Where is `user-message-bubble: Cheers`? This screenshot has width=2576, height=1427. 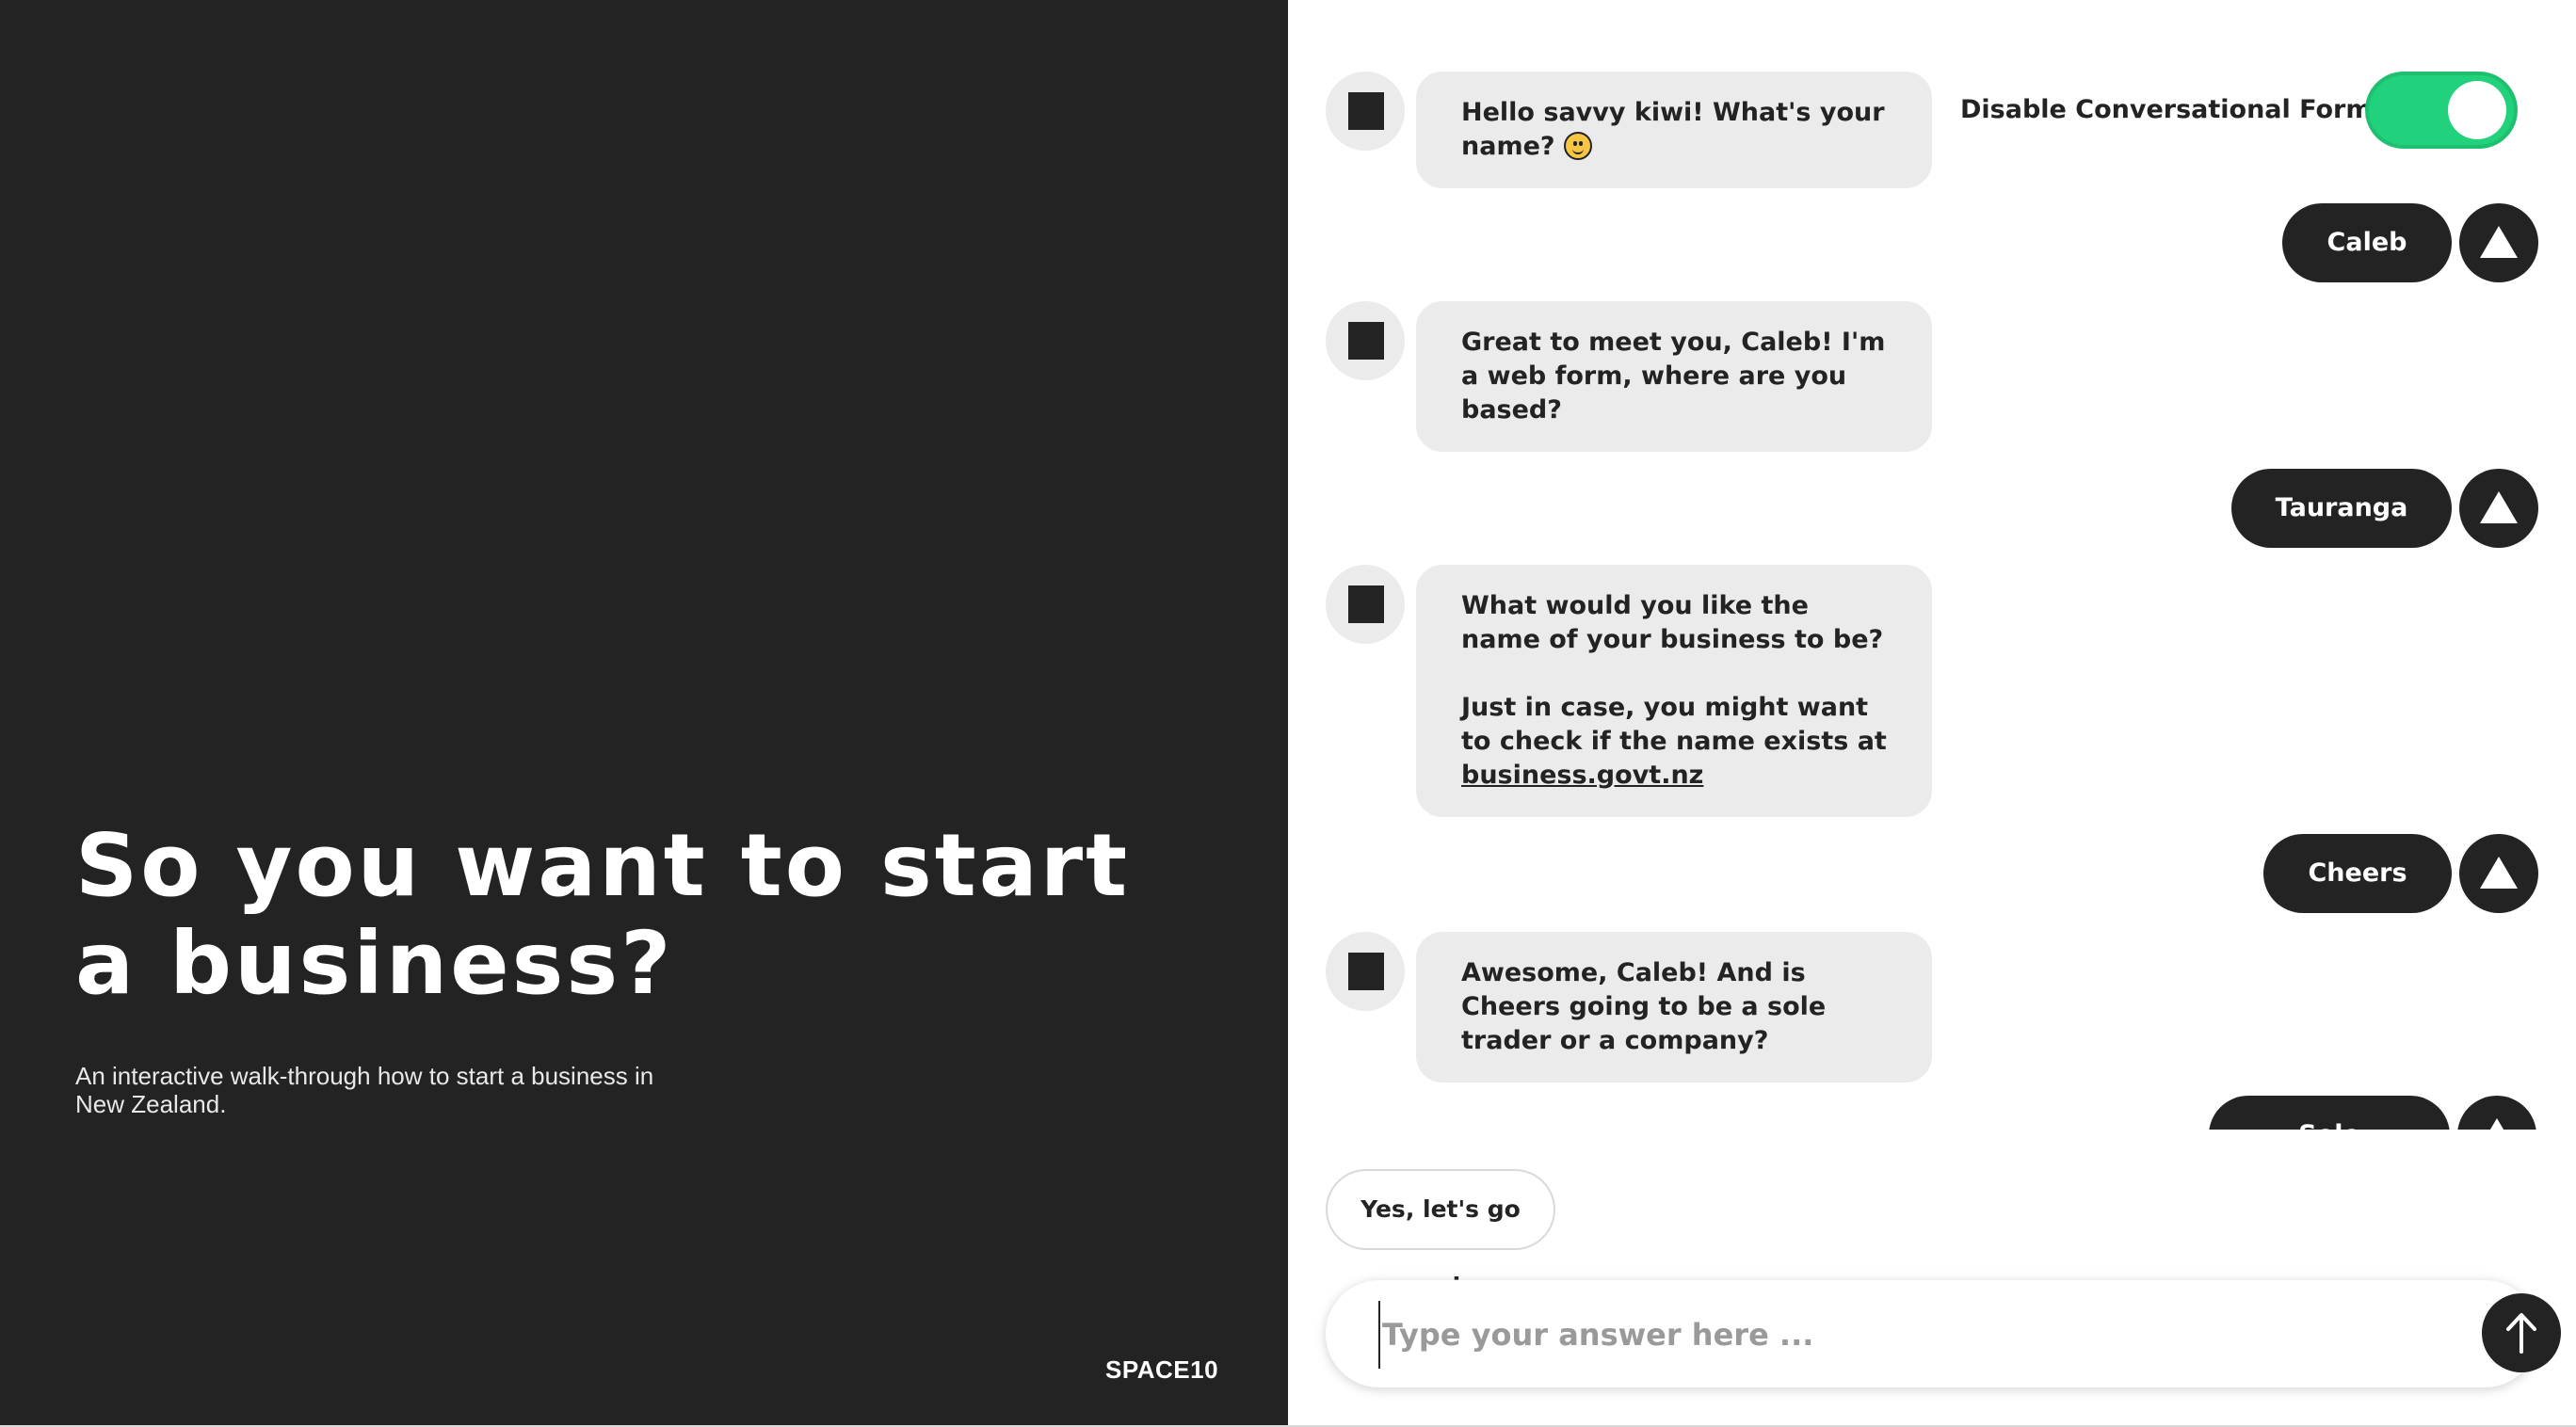 user-message-bubble: Cheers is located at coordinates (2357, 873).